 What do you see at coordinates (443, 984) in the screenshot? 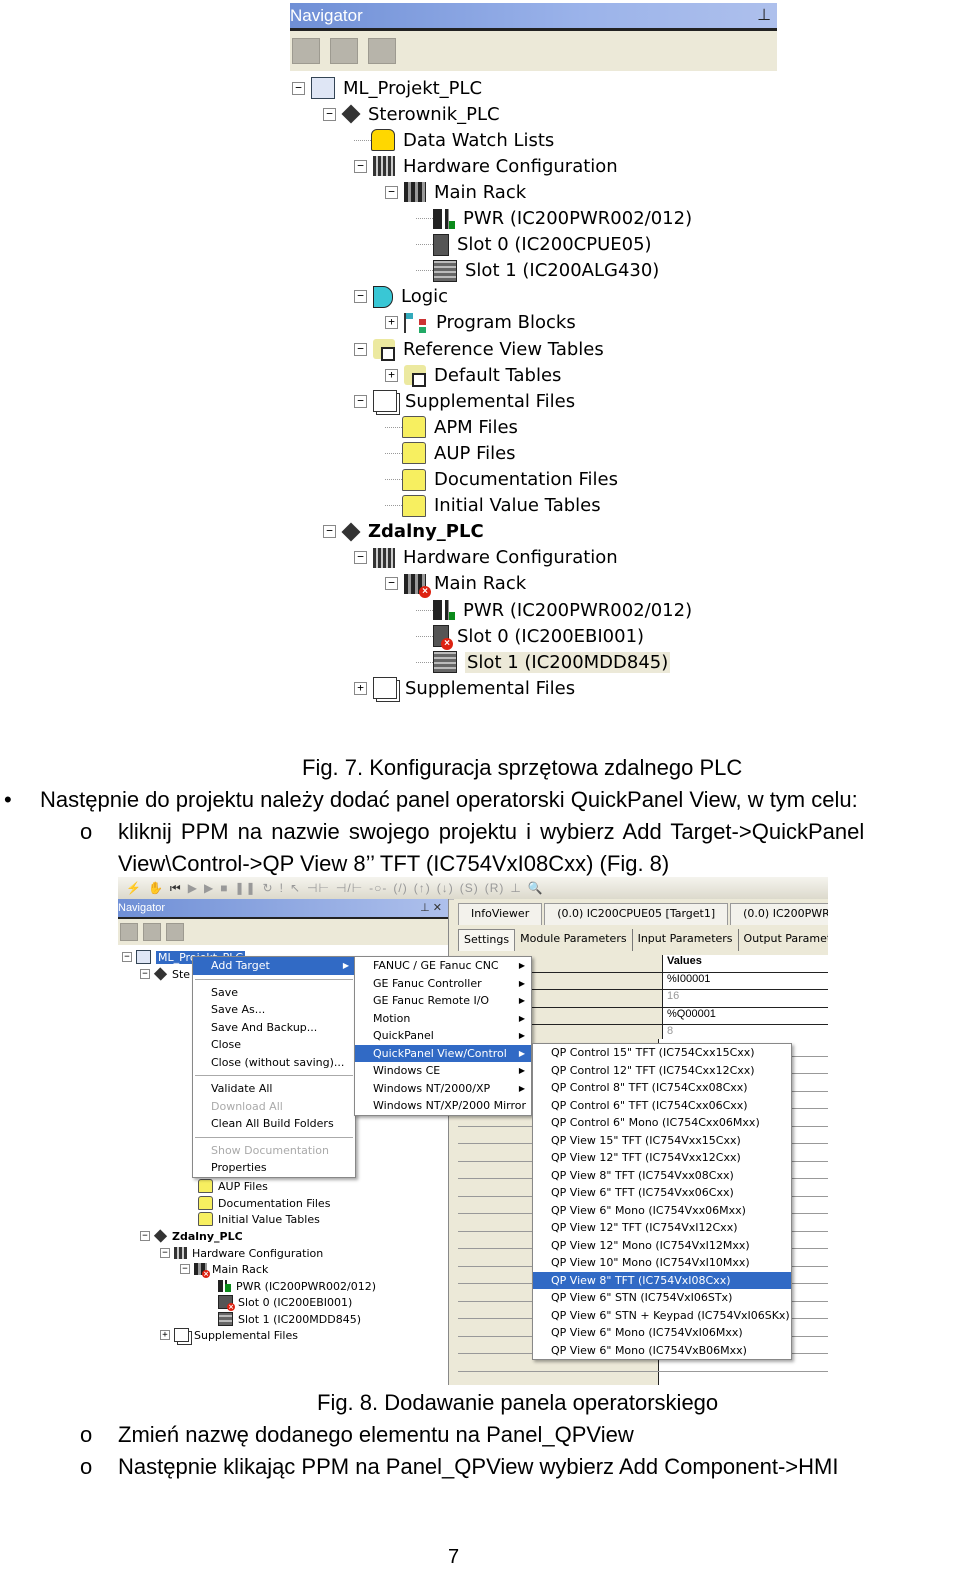
I see `menu-item: GE Fanuc Controller ▶` at bounding box center [443, 984].